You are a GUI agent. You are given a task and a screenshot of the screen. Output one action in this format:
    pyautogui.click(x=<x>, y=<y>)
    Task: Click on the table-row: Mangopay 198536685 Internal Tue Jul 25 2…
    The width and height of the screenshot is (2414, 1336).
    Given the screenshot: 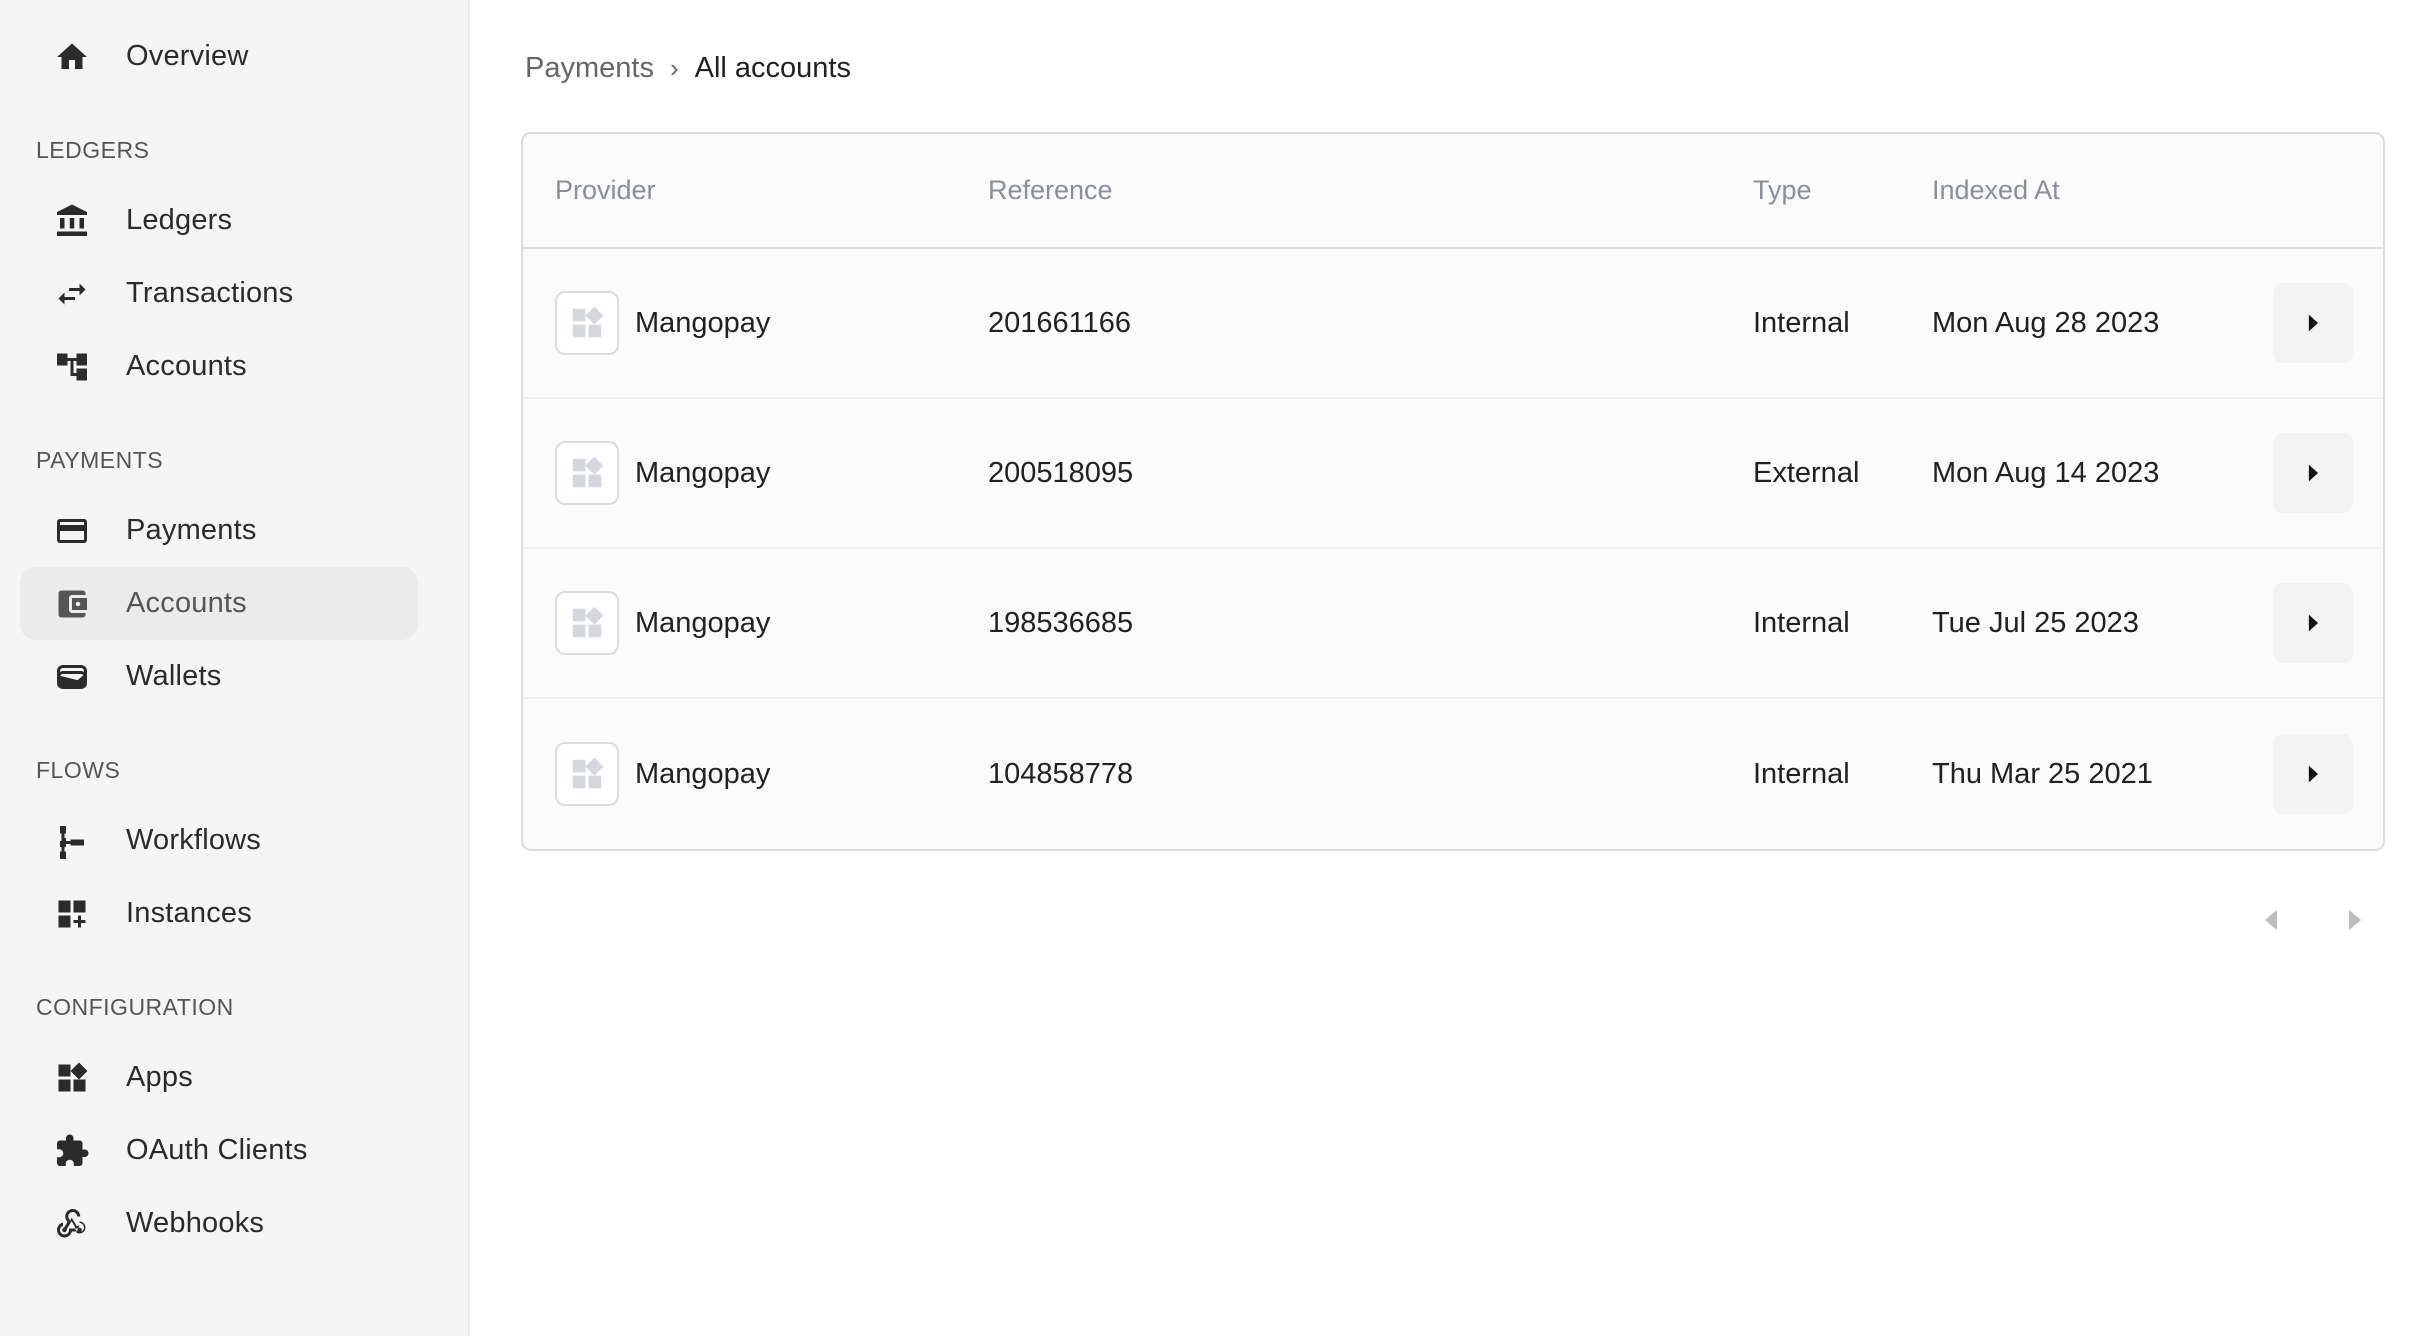 What is the action you would take?
    pyautogui.click(x=1453, y=624)
    